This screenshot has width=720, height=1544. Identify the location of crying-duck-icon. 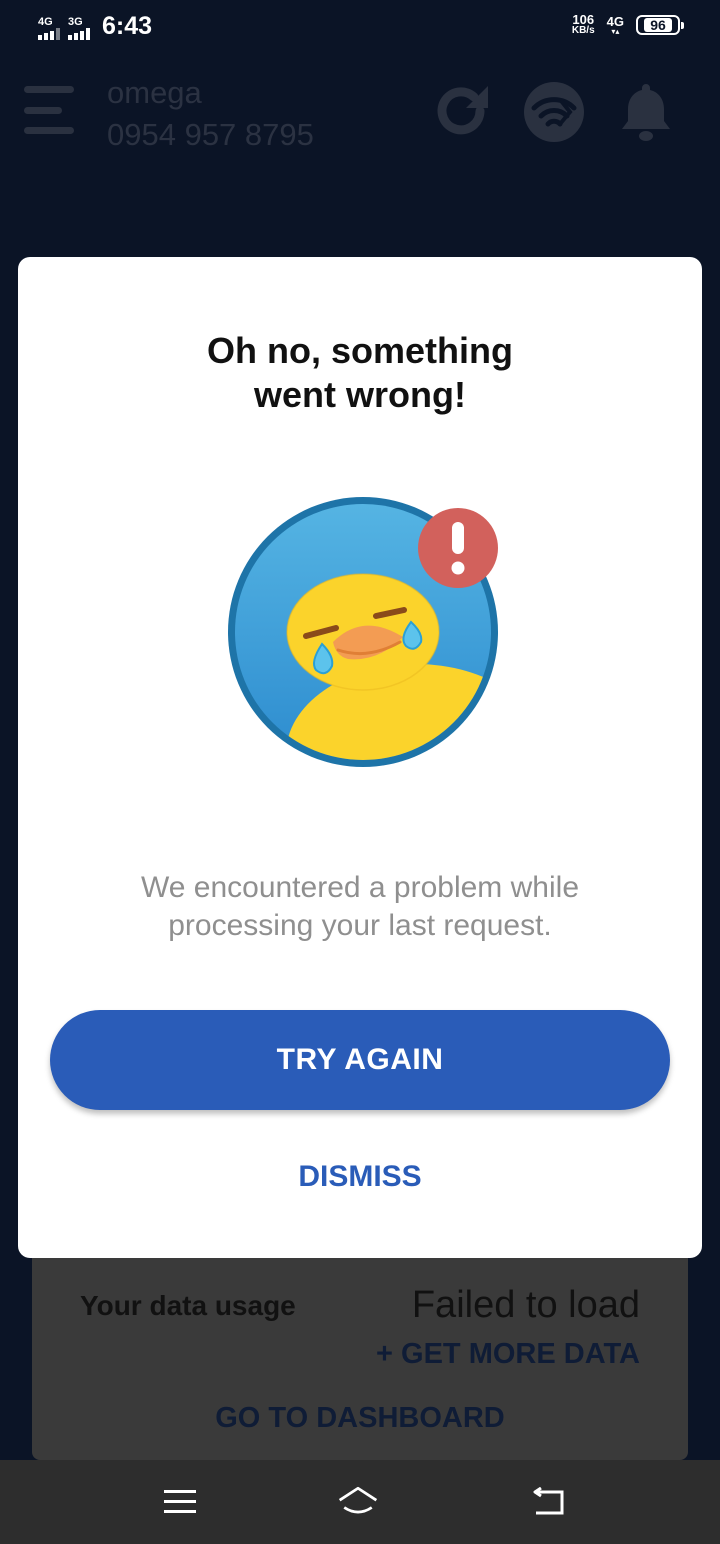
(363, 637).